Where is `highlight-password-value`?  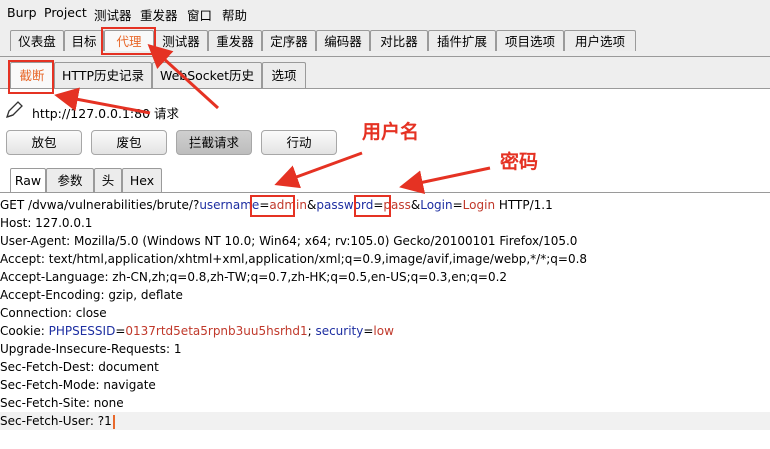 highlight-password-value is located at coordinates (372, 206).